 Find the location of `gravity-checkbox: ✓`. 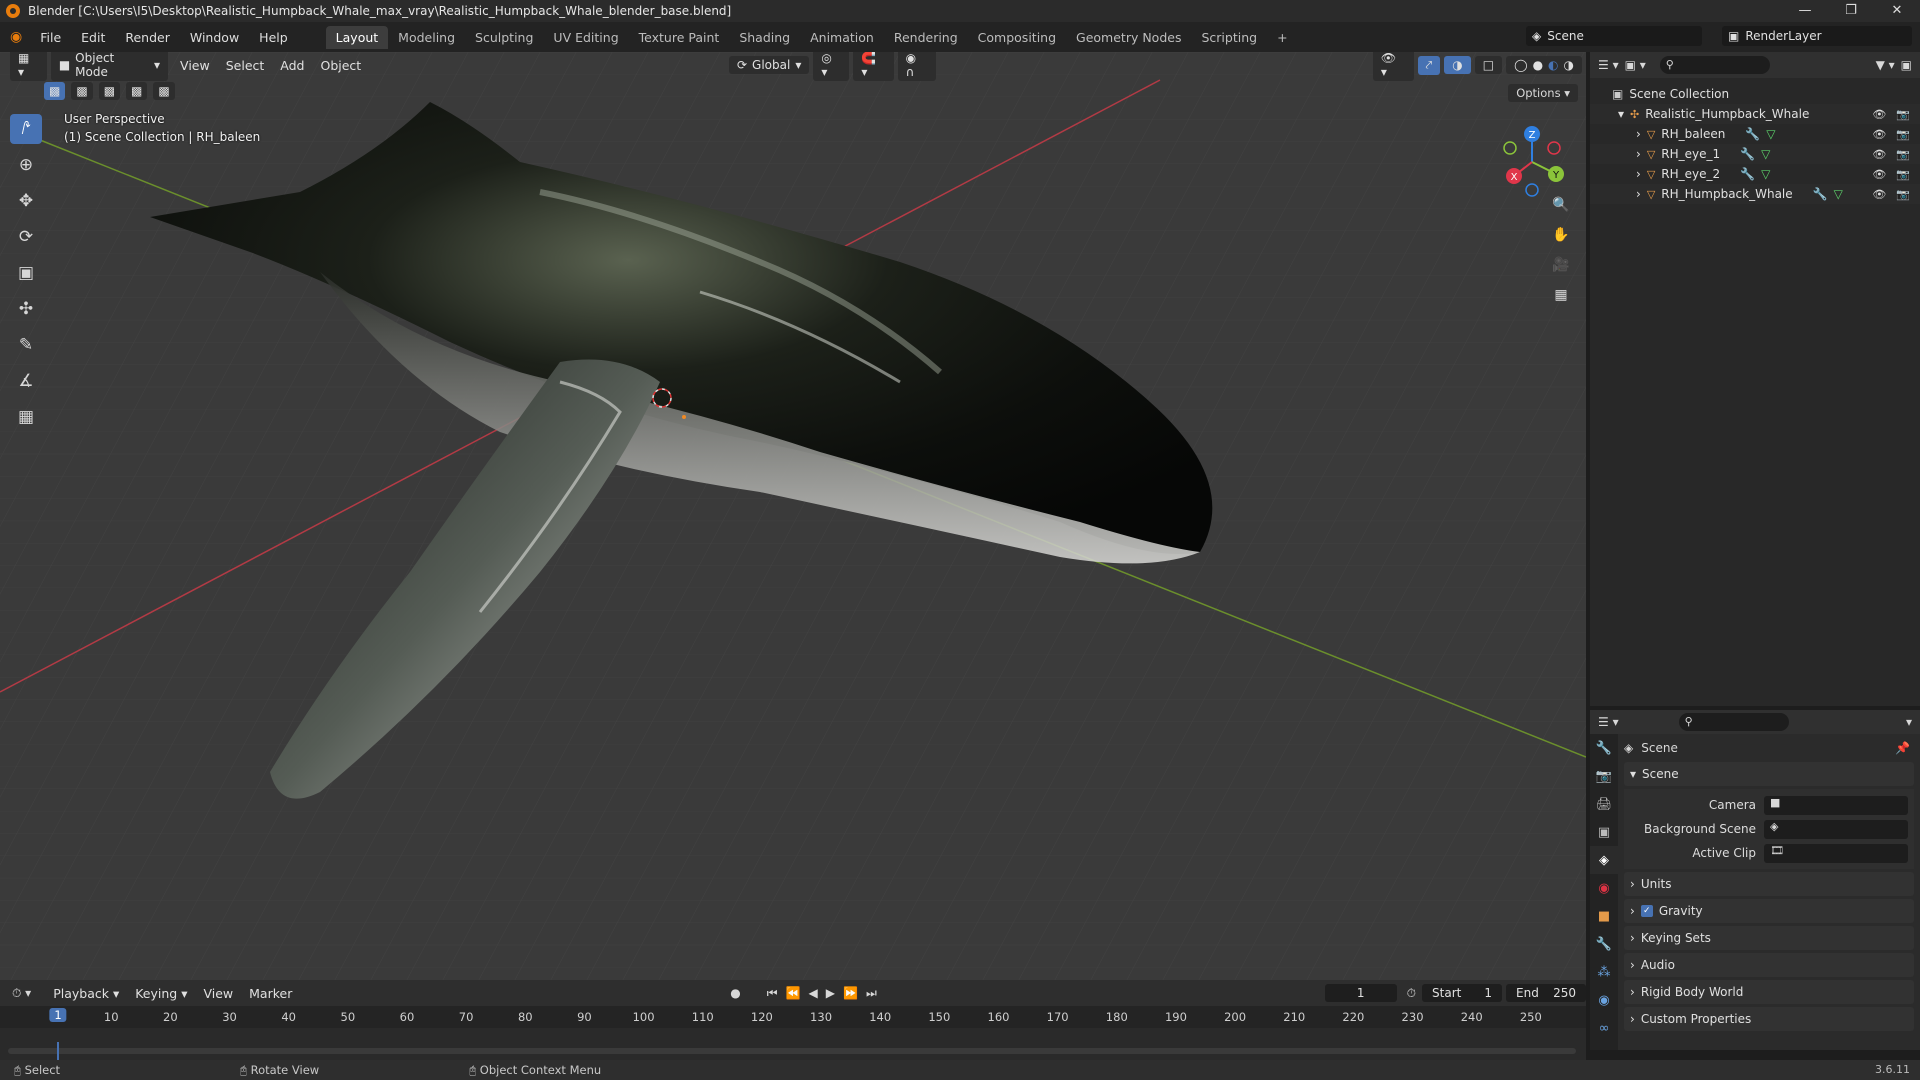

gravity-checkbox: ✓ is located at coordinates (1646, 911).